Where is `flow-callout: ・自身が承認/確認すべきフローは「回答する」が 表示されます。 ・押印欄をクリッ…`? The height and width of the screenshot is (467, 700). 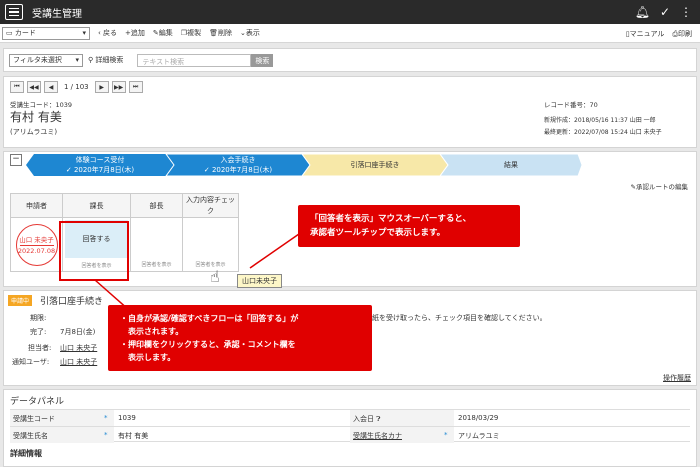
flow-callout: ・自身が承認/確認すべきフローは「回答する」が 表示されます。 ・押印欄をクリッ… is located at coordinates (240, 338).